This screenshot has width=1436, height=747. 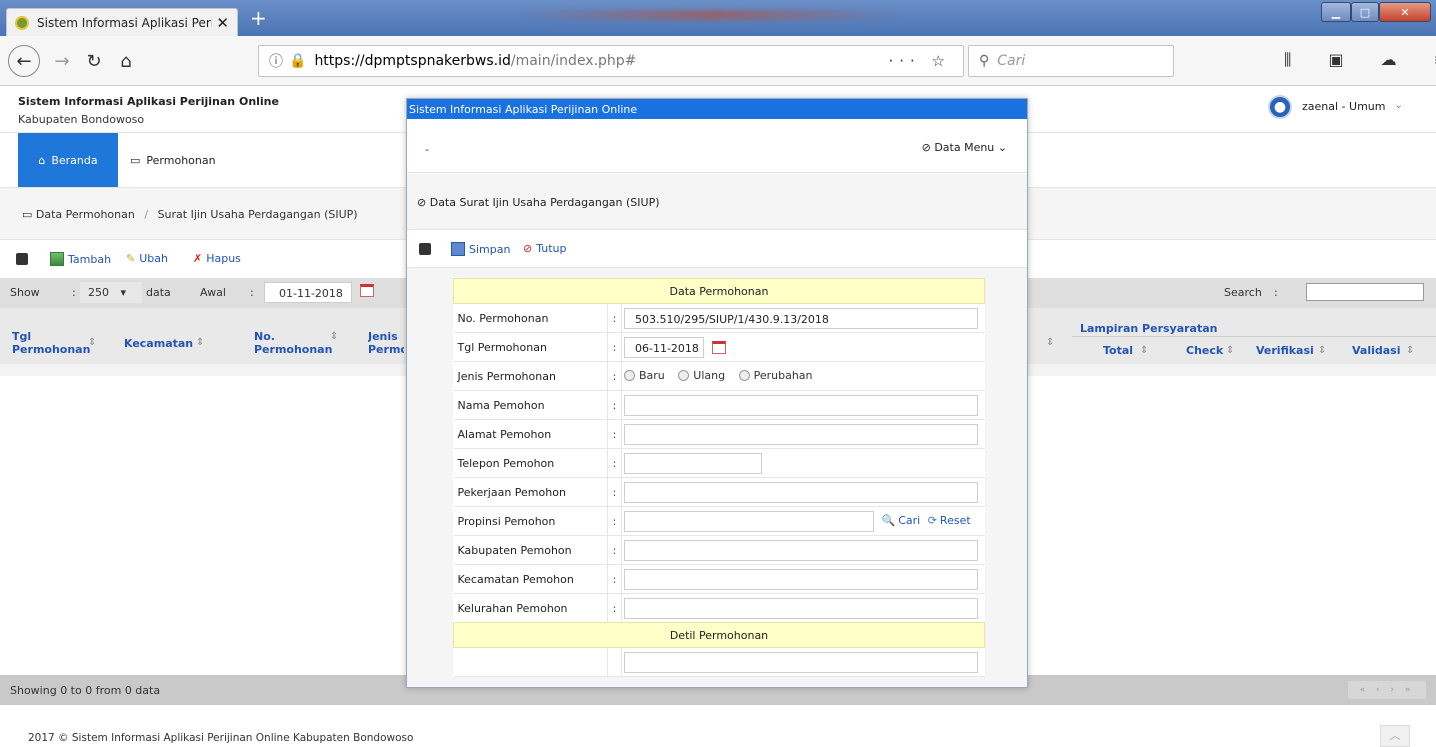 I want to click on search-placeholder: Cari, so click(x=1011, y=61).